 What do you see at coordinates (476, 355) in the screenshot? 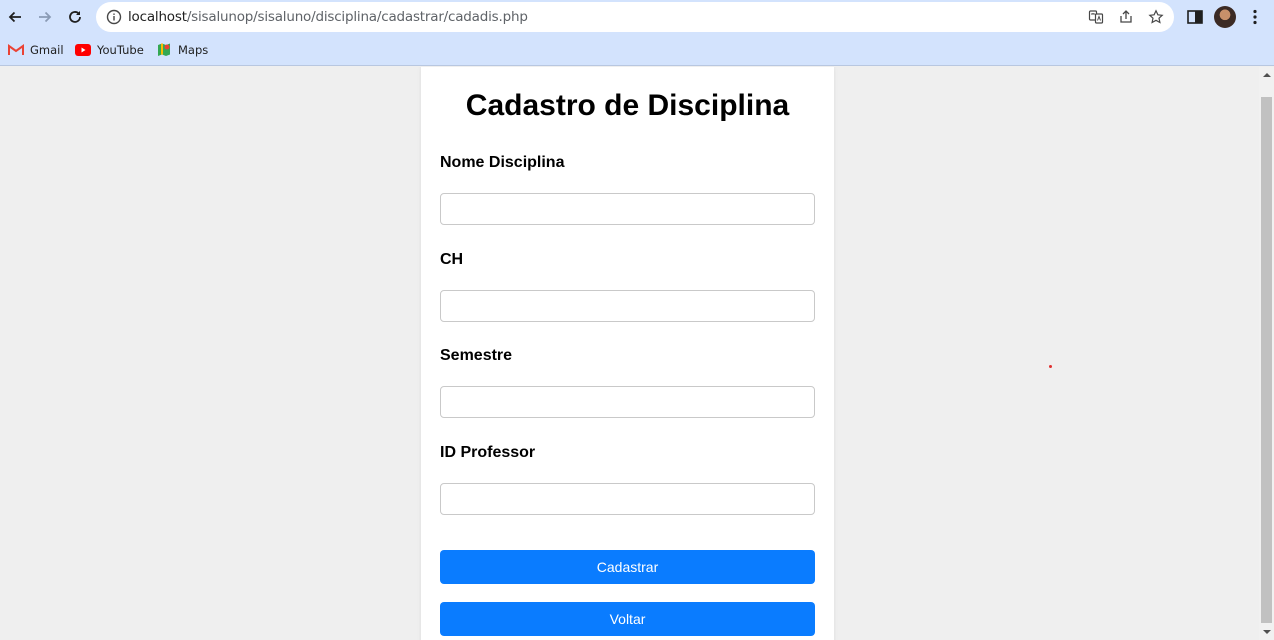
I see `field-label-semestre: Semestre` at bounding box center [476, 355].